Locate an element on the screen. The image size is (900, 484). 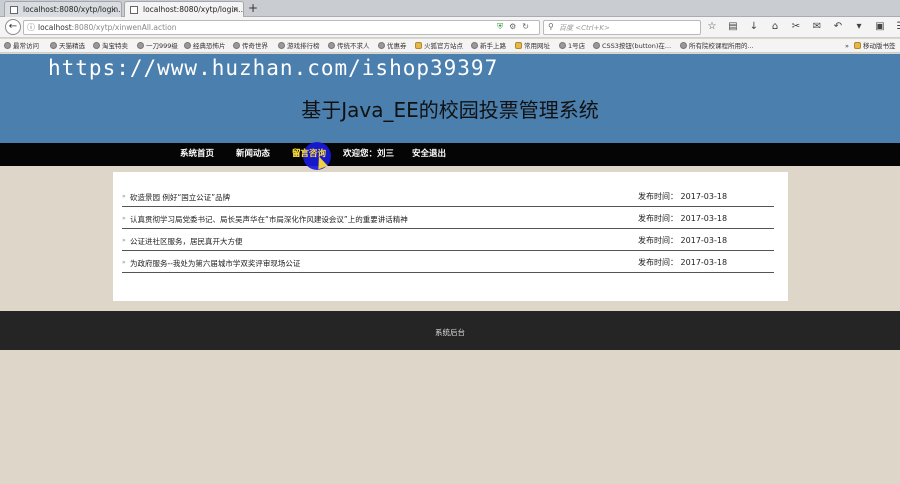
news-title: 认真贯彻学习局党委书记、局长吴声华在“市局深化作风建设会议”上的重要讲话精神 is located at coordinates (269, 219).